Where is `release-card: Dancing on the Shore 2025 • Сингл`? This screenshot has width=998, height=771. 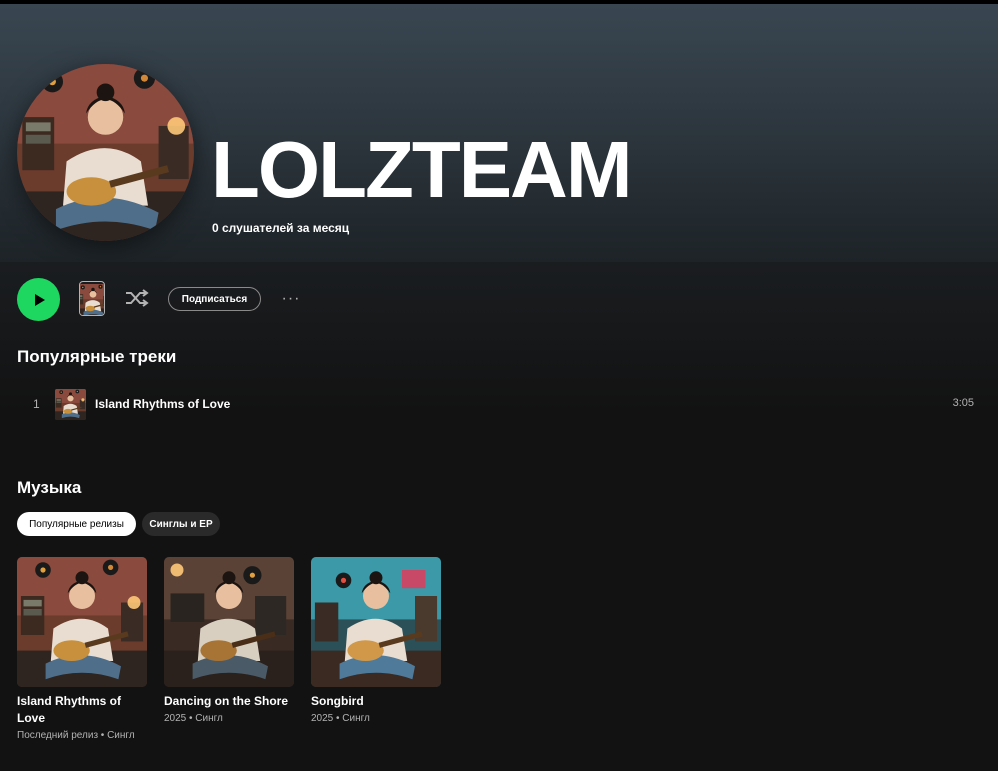
release-card: Dancing on the Shore 2025 • Сингл is located at coordinates (229, 641).